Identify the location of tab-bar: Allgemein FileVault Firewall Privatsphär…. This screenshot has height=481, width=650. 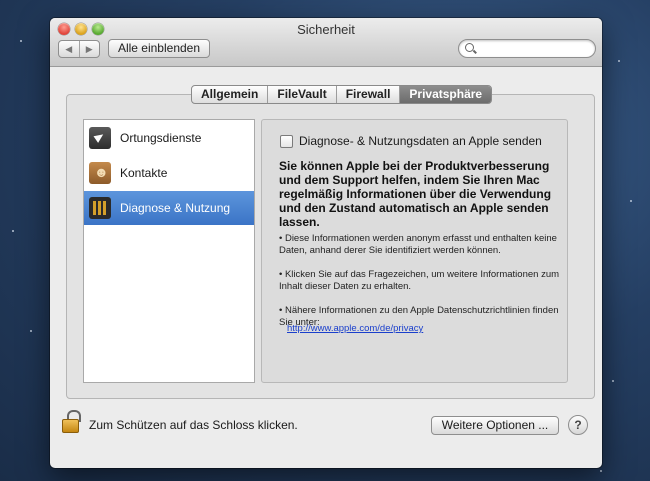
(342, 94).